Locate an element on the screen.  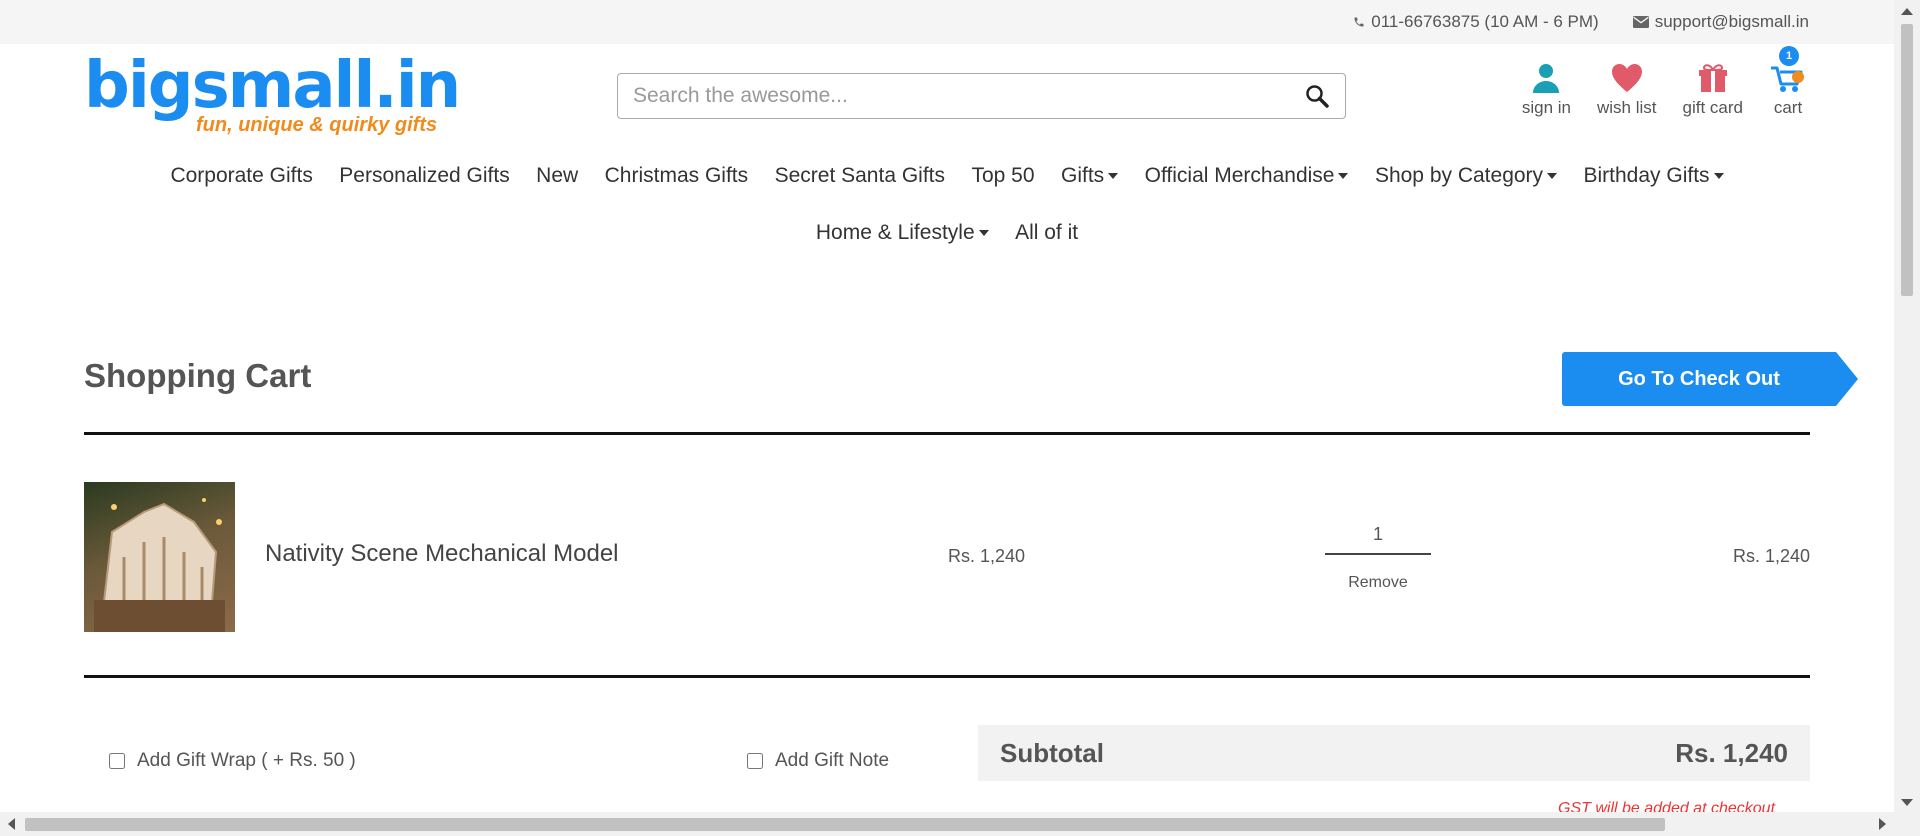
email-contact: support@bigsmall.in is located at coordinates (1720, 22).